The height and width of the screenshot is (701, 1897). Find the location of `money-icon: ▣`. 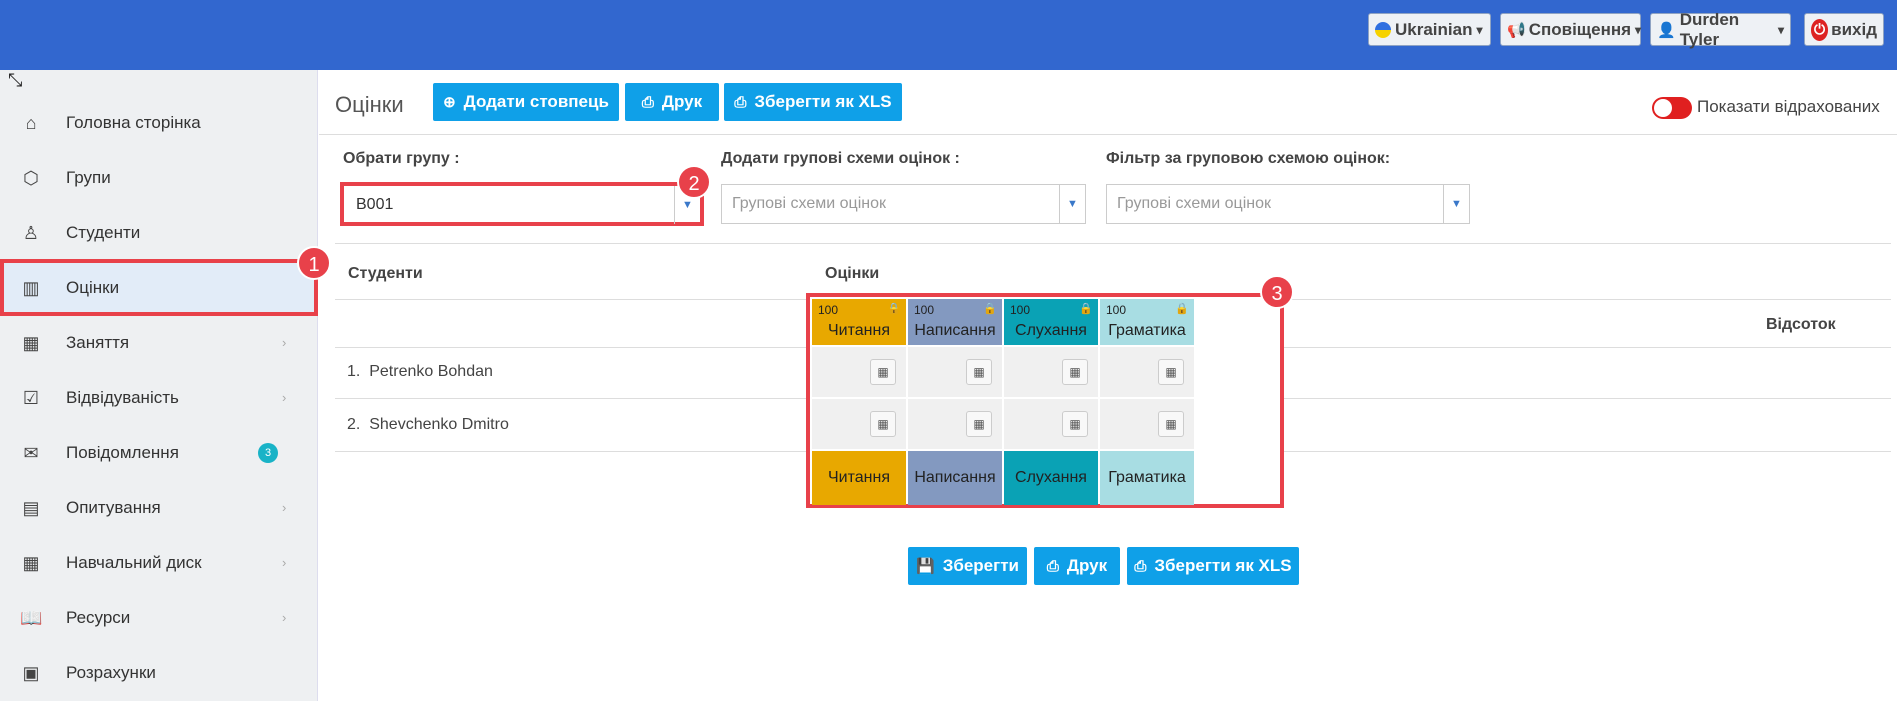

money-icon: ▣ is located at coordinates (31, 672).